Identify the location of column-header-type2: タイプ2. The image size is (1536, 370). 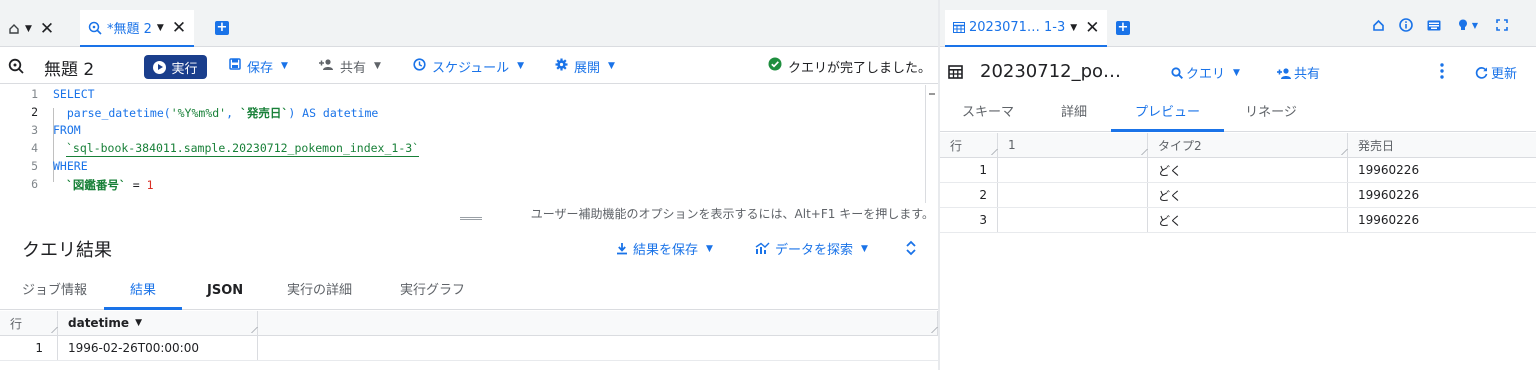
(1248, 145).